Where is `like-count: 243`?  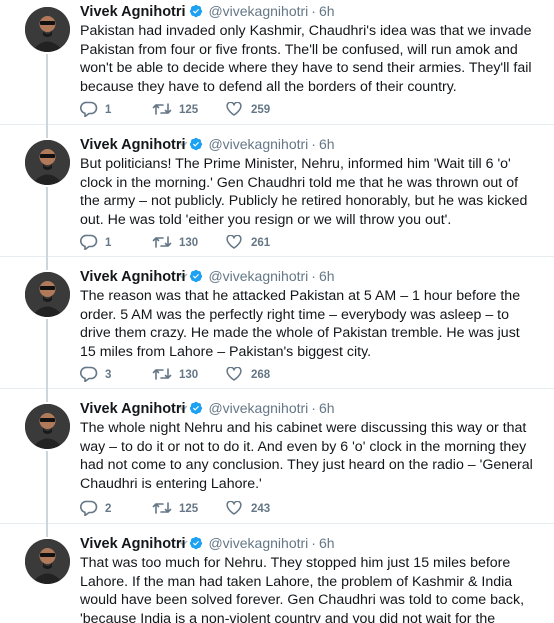
like-count: 243 is located at coordinates (261, 509).